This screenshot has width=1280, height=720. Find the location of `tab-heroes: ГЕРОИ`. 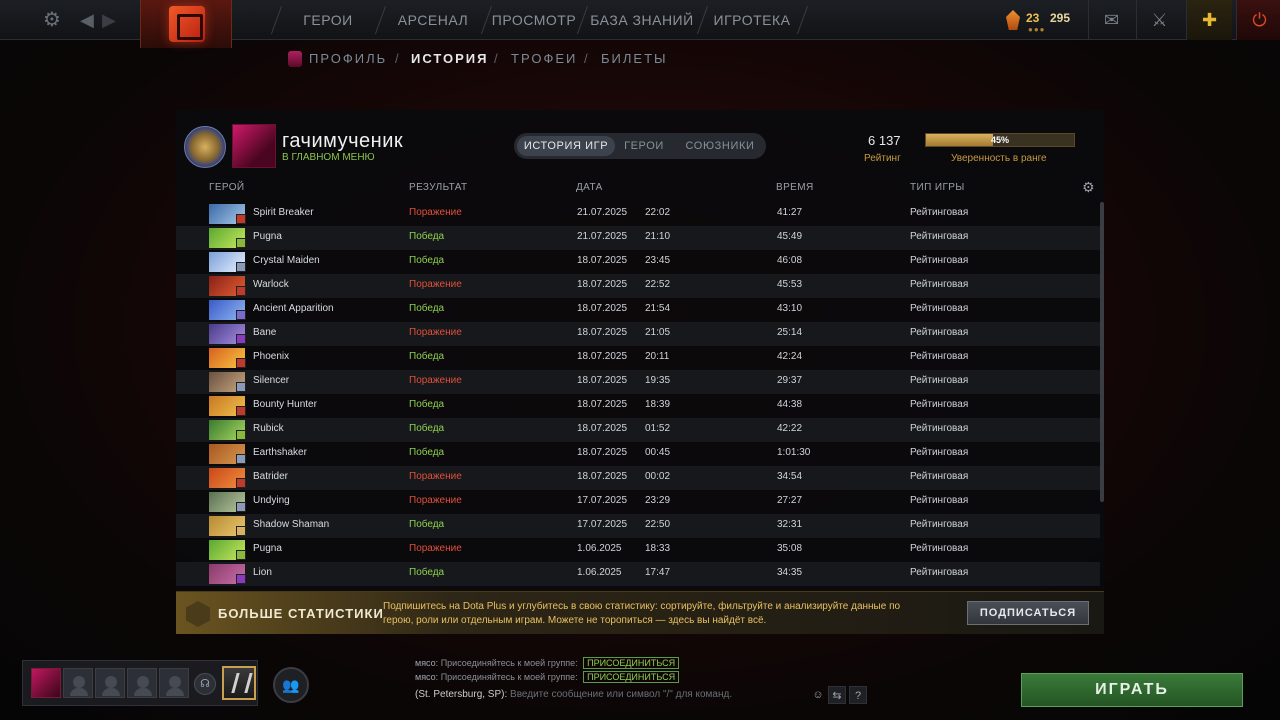

tab-heroes: ГЕРОИ is located at coordinates (644, 146).